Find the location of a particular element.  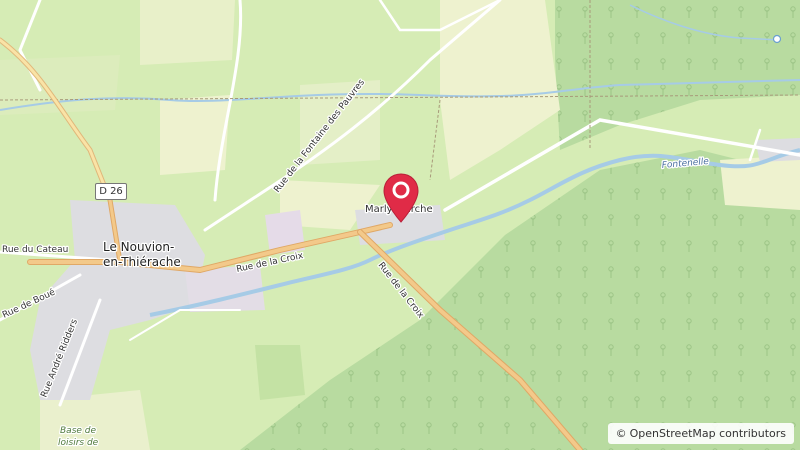

map-attribution: © OpenStreetMap contributors is located at coordinates (700, 433).